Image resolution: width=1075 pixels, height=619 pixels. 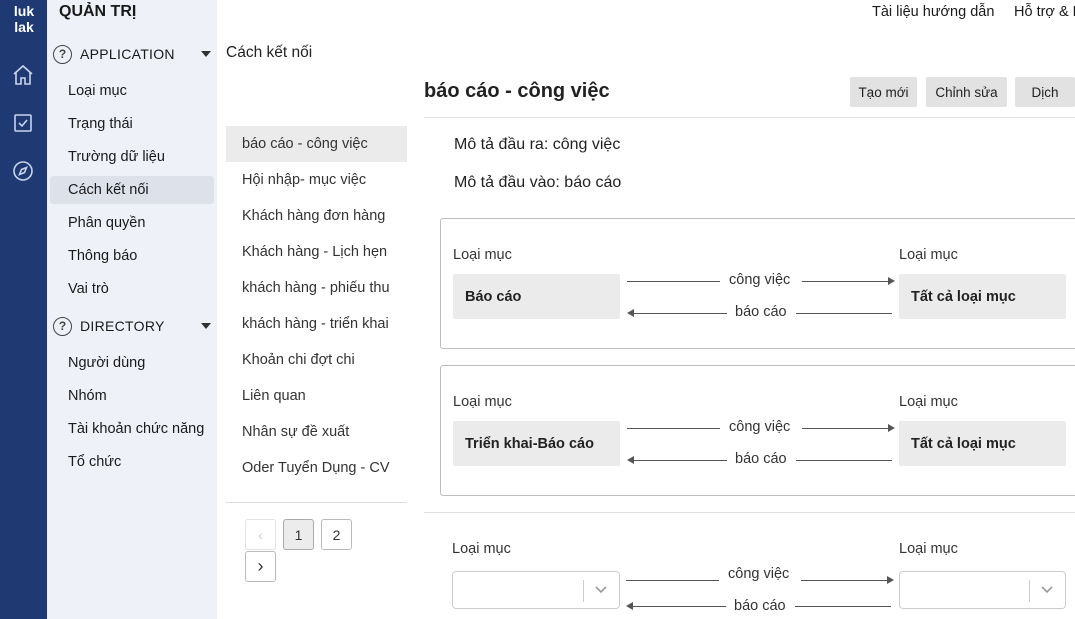 I want to click on input-description: Mô tả đầu vào: báo cáo, so click(x=537, y=183).